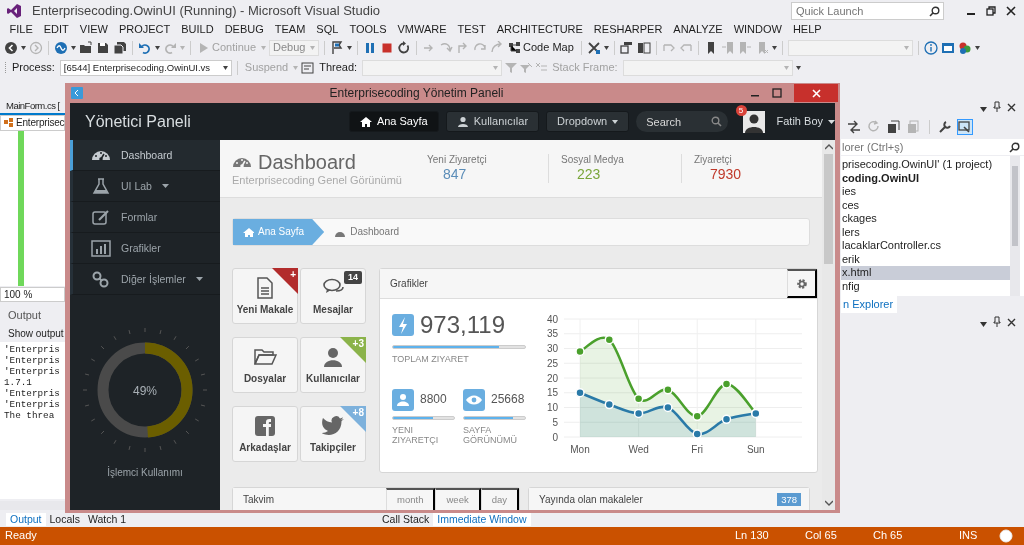 The width and height of the screenshot is (1024, 545). I want to click on menu-item: VIEW, so click(94, 30).